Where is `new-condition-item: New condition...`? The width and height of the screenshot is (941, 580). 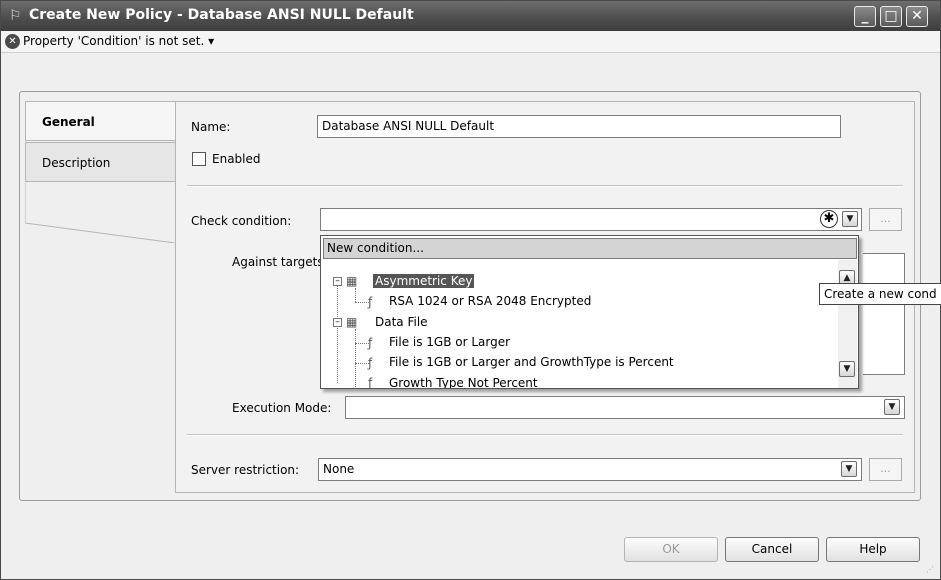 new-condition-item: New condition... is located at coordinates (590, 248).